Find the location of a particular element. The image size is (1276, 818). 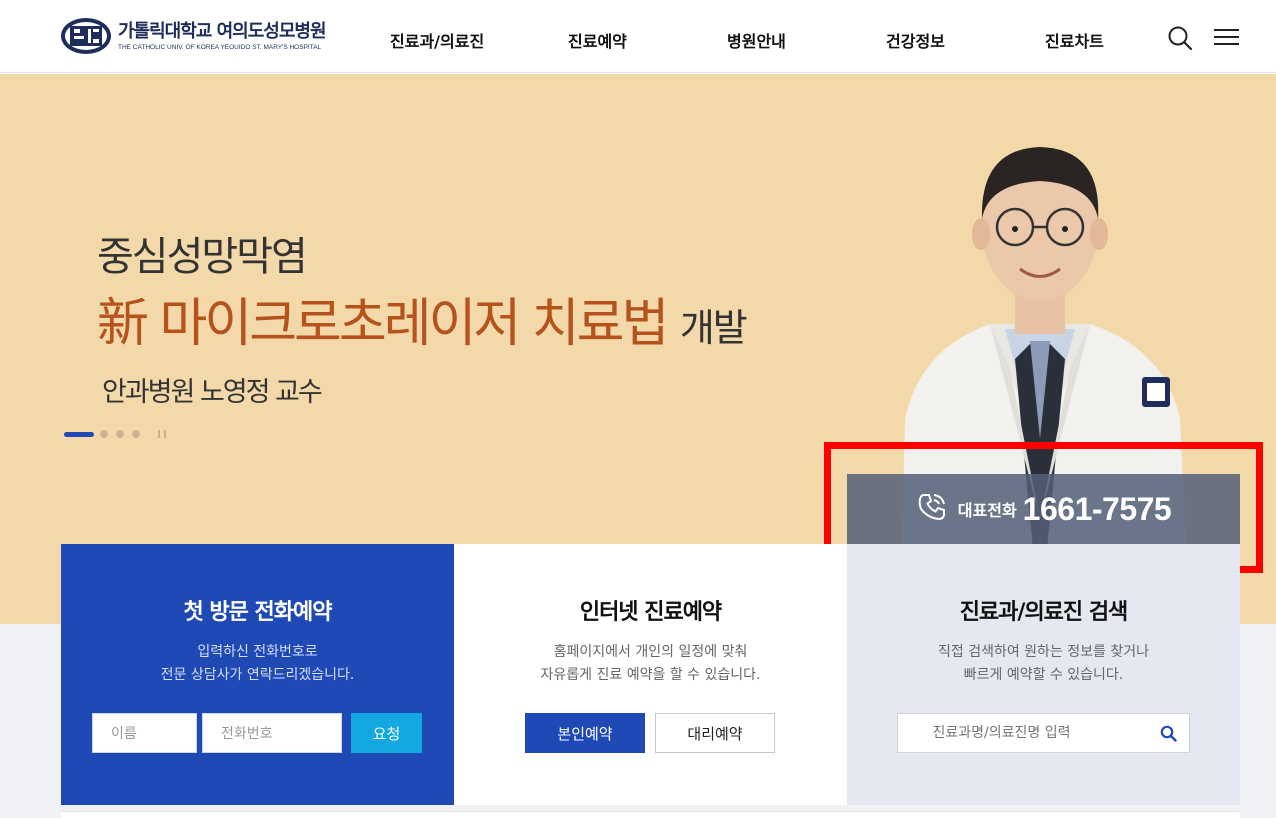

doctor-search-title: 진료과/의료진 검색 is located at coordinates (1044, 612).